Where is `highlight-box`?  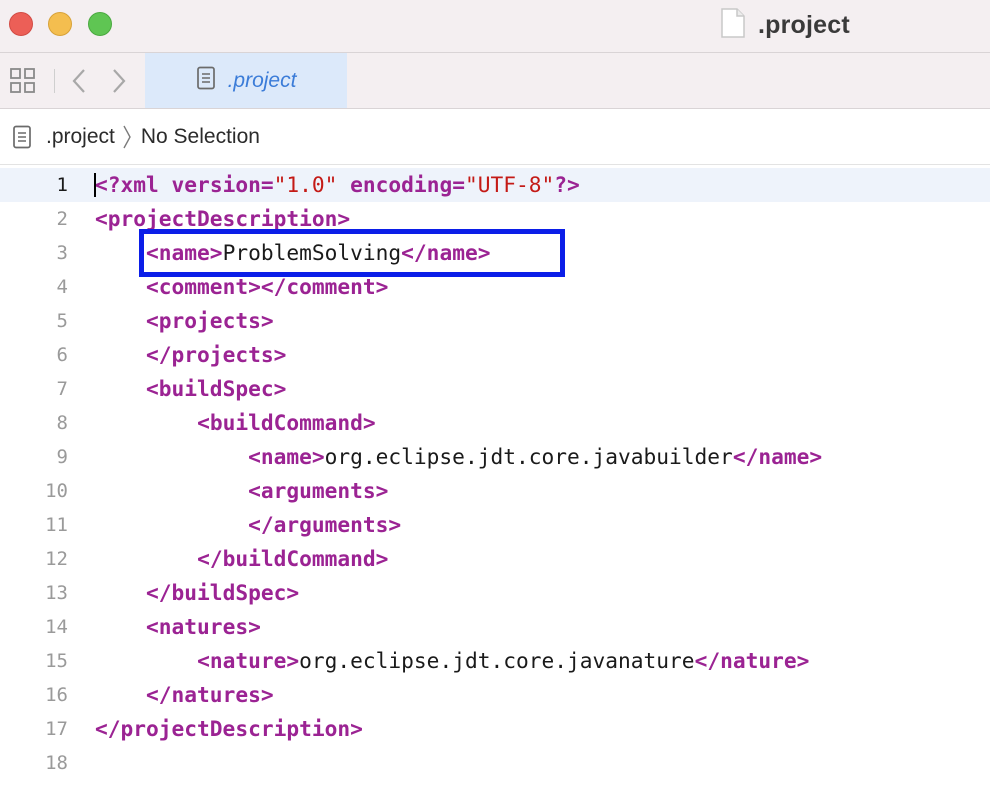 highlight-box is located at coordinates (352, 253).